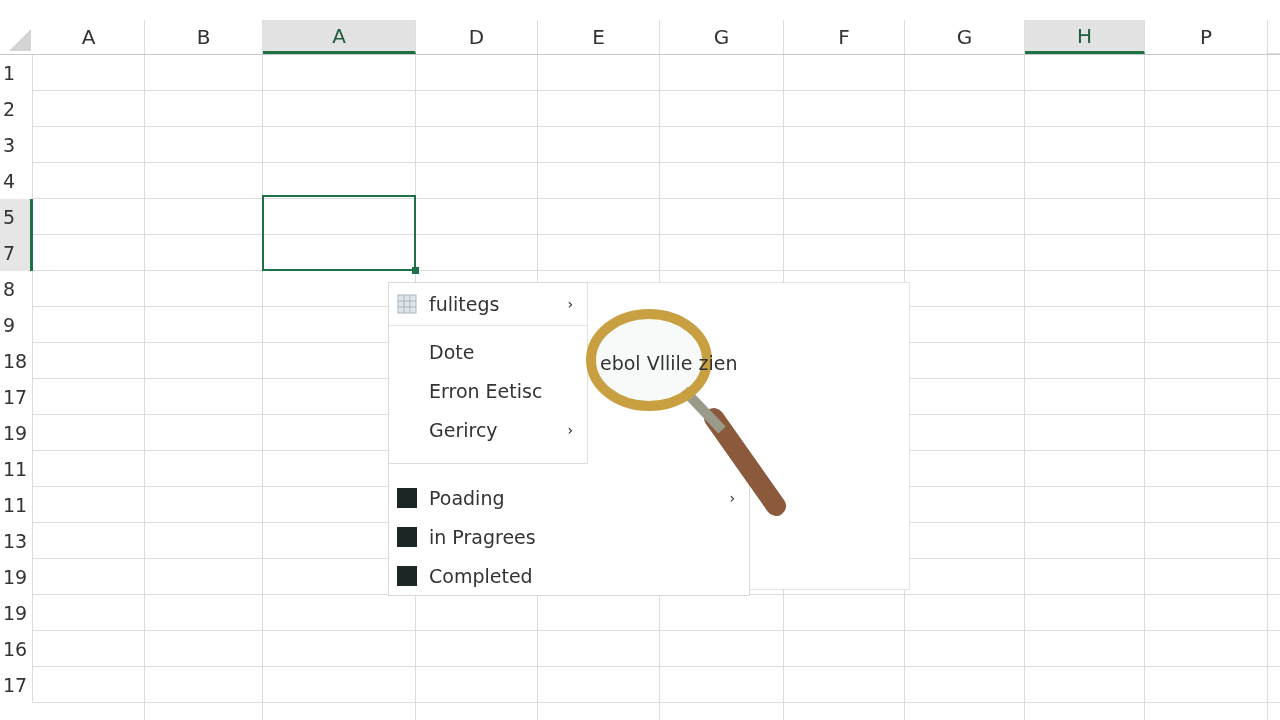 This screenshot has height=720, width=1280. Describe the element at coordinates (339, 37) in the screenshot. I see `column-header: A` at that location.